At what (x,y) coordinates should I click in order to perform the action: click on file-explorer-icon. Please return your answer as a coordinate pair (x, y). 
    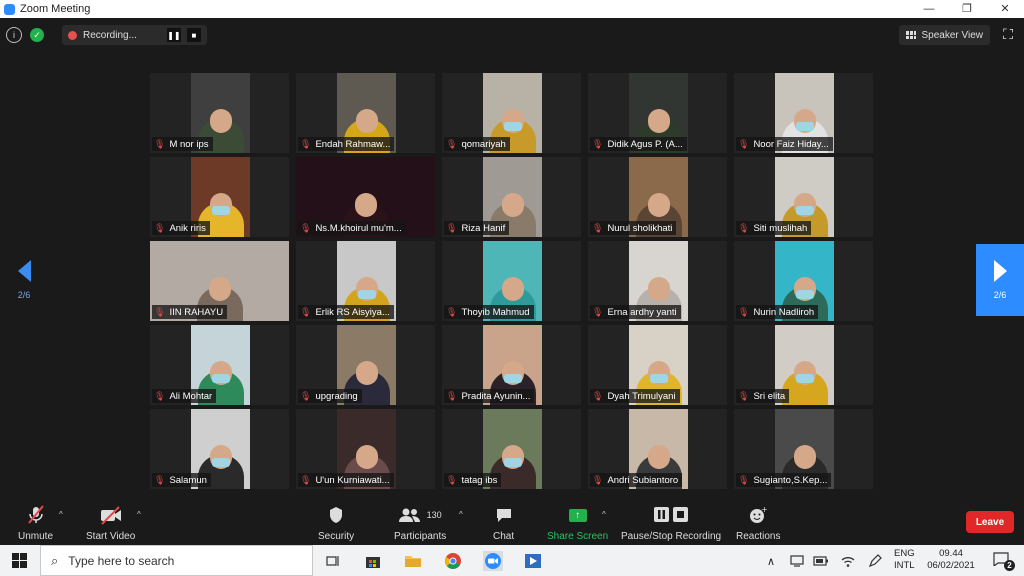
    Looking at the image, I should click on (413, 561).